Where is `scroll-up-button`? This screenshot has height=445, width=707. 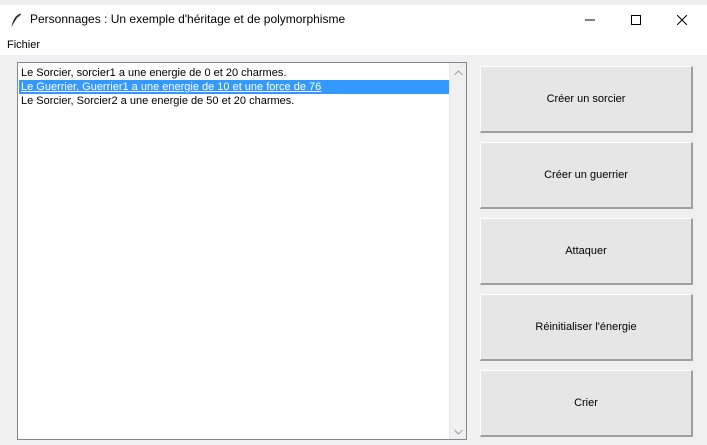 scroll-up-button is located at coordinates (458, 71).